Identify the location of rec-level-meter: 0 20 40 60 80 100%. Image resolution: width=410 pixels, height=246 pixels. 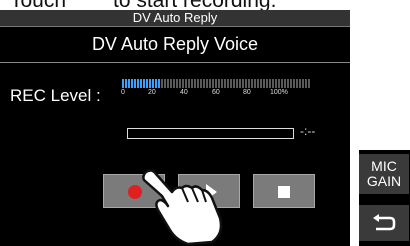
(216, 88).